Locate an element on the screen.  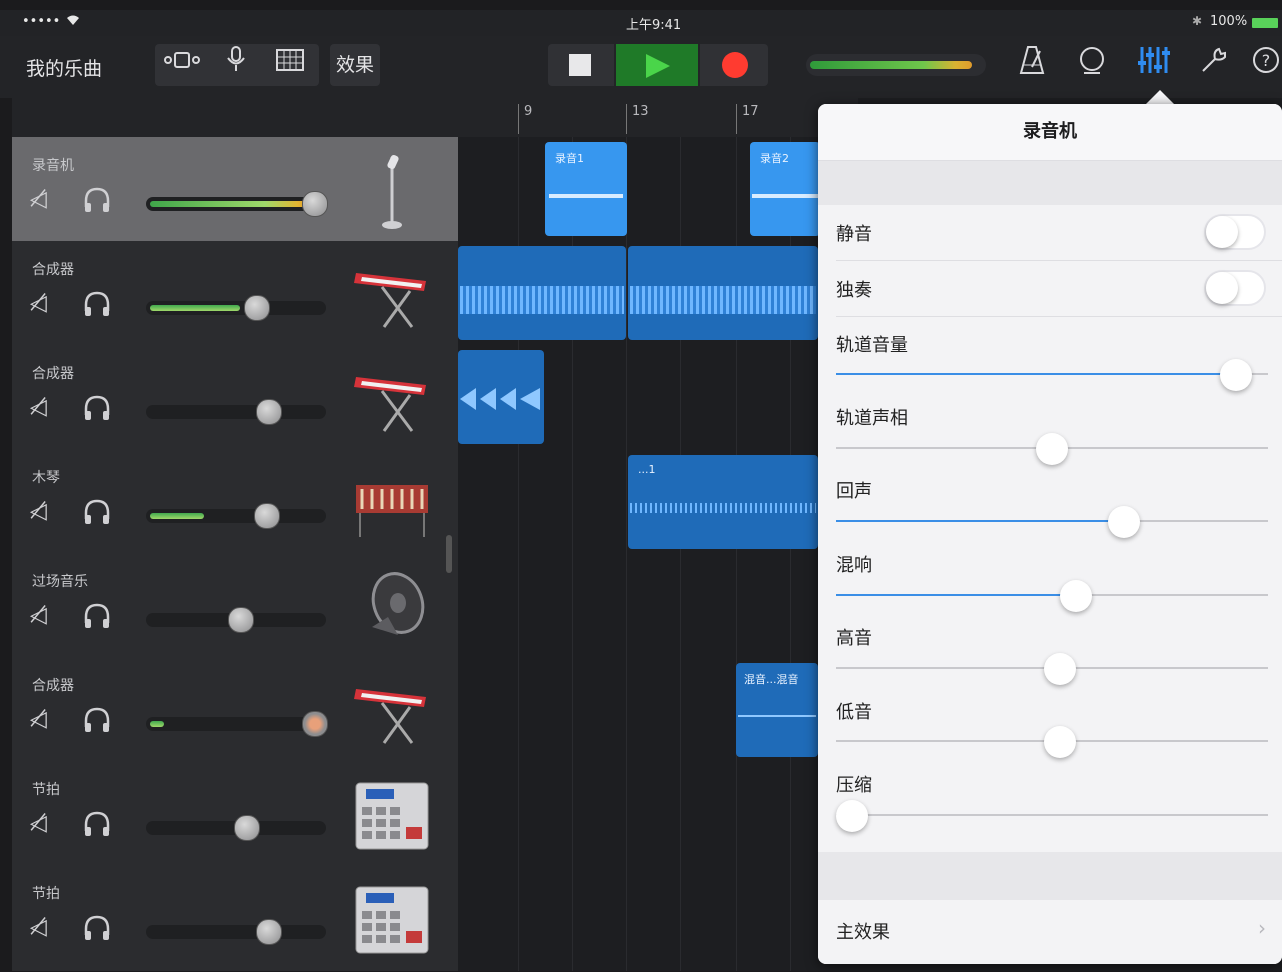
wrench-icon is located at coordinates (1214, 67).